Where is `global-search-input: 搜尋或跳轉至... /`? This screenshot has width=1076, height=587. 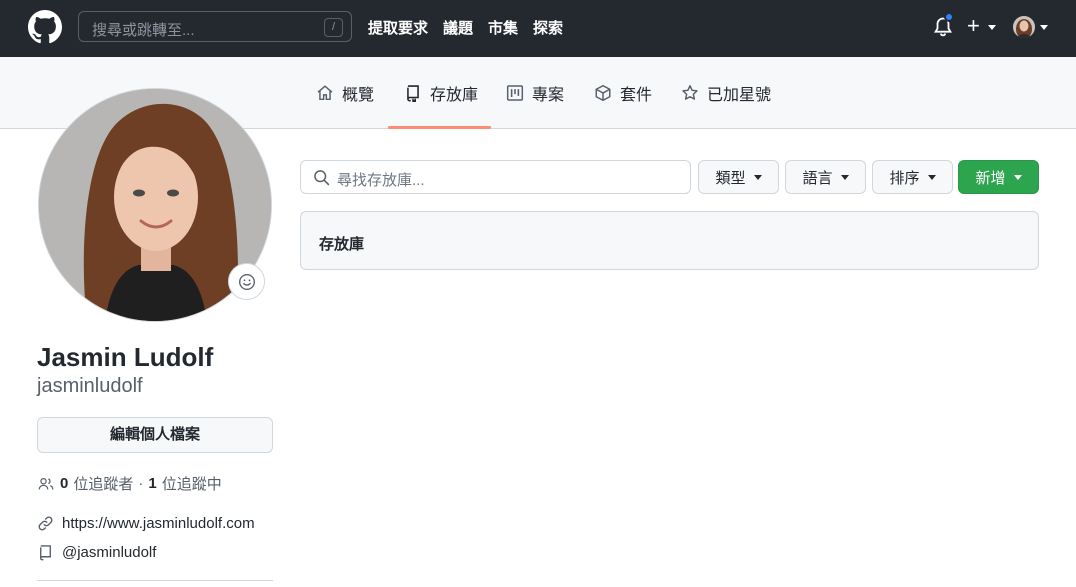 global-search-input: 搜尋或跳轉至... / is located at coordinates (215, 26).